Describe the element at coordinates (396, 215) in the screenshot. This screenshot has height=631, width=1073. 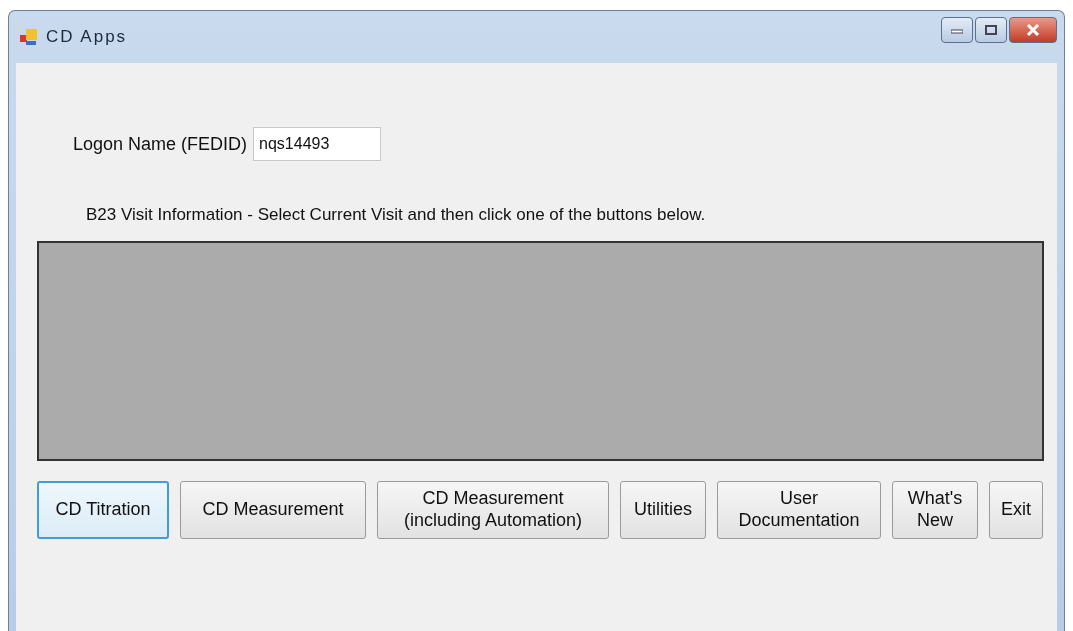
I see `visit-instructions: B23 Visit Information - Select Current Visit and then click one of the buttons below.` at that location.